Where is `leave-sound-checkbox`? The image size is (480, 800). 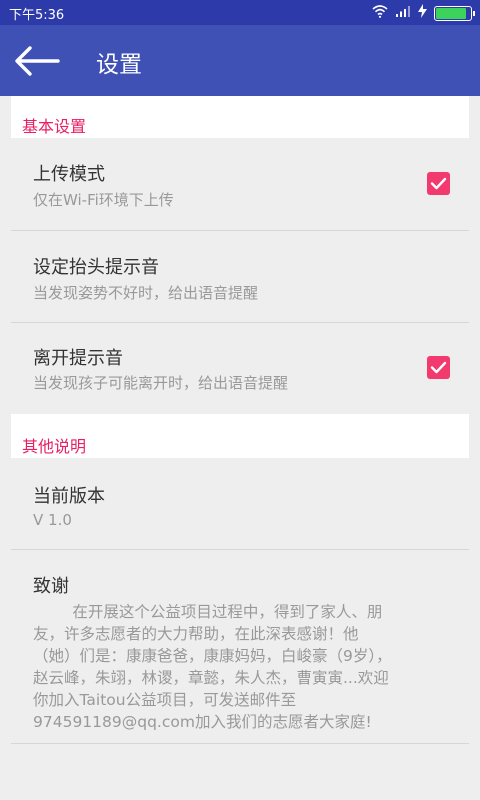
leave-sound-checkbox is located at coordinates (438, 367).